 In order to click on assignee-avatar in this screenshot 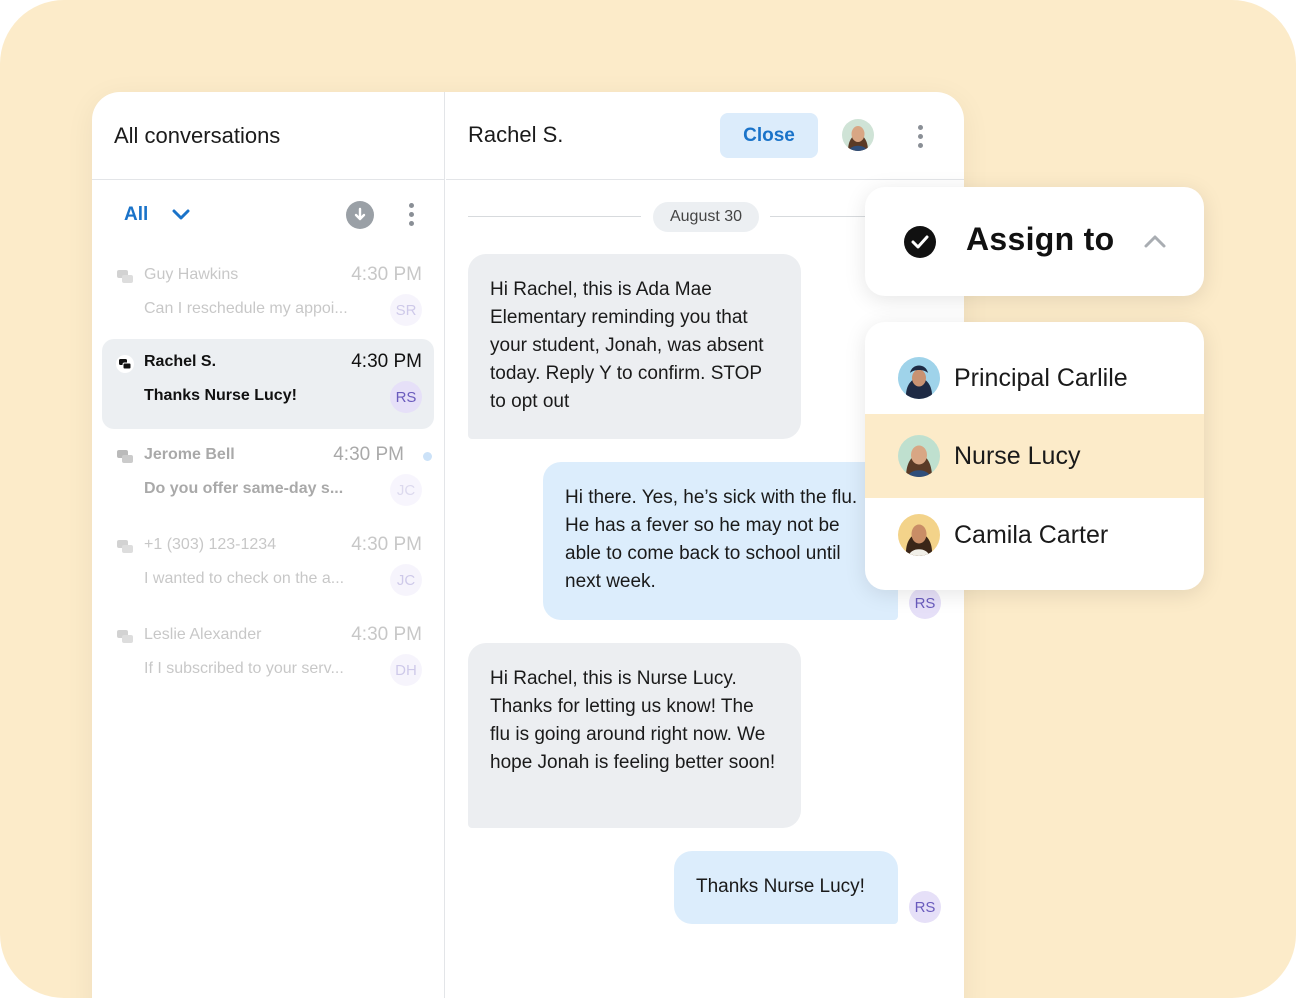, I will do `click(858, 135)`.